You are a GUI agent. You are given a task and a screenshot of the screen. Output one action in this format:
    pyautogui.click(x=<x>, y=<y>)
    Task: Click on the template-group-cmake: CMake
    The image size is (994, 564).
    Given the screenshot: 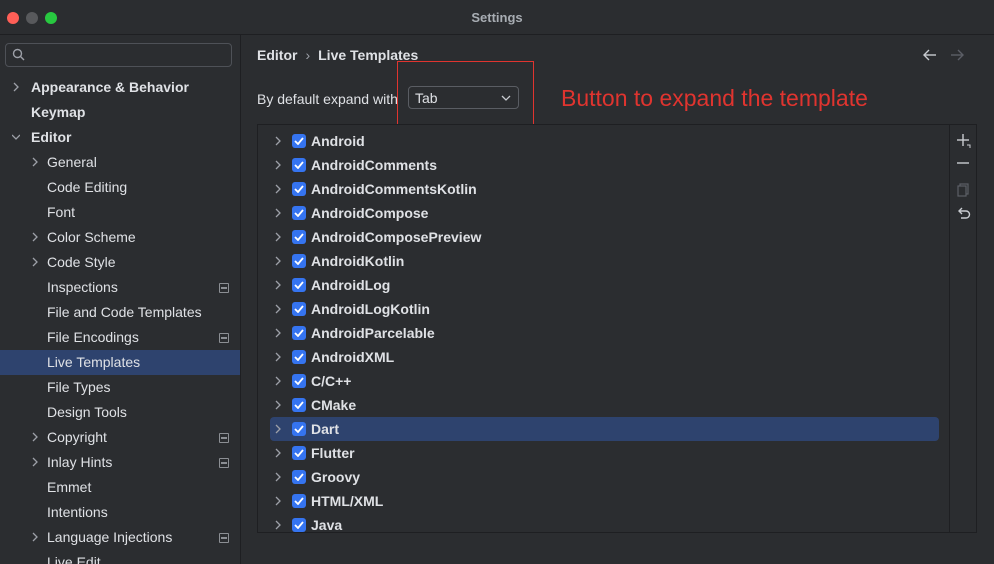 What is the action you would take?
    pyautogui.click(x=604, y=405)
    